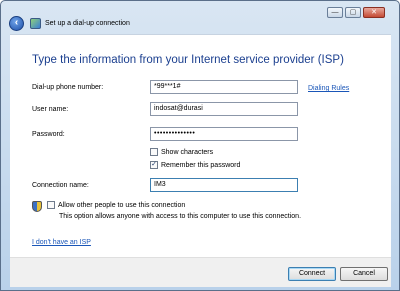 The height and width of the screenshot is (291, 400). What do you see at coordinates (312, 274) in the screenshot?
I see `connect-button: Connect` at bounding box center [312, 274].